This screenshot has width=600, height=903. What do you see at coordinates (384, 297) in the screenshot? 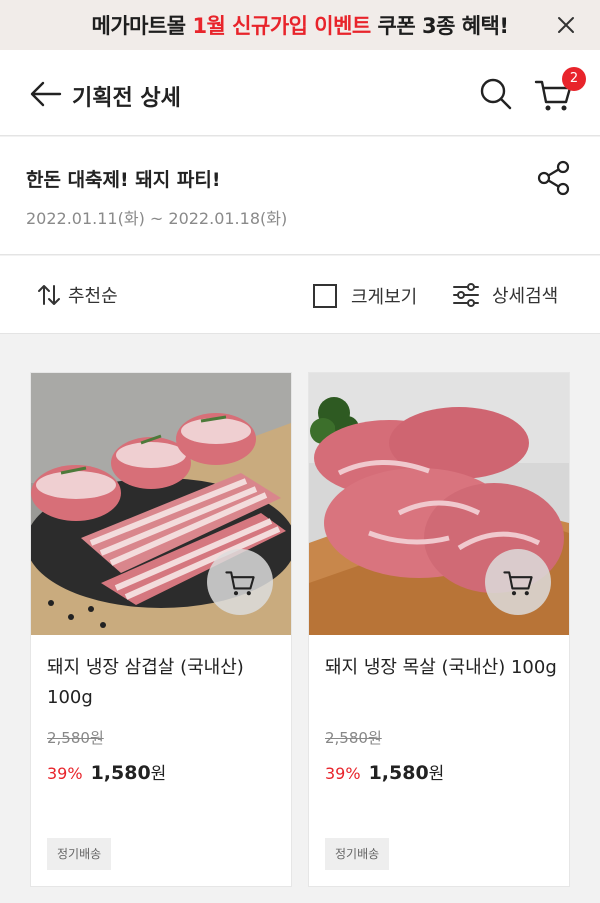
I see `big-view-label: 크게보기` at bounding box center [384, 297].